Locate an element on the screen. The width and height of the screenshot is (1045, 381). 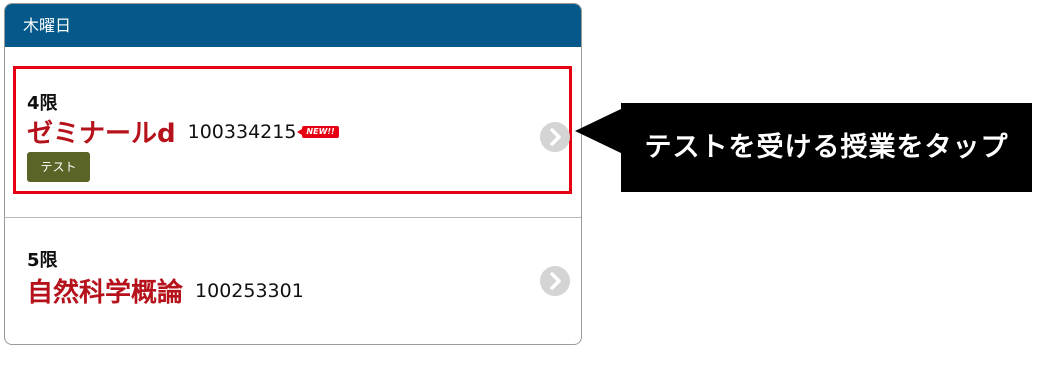
course-name: 自然科学概論 is located at coordinates (105, 293).